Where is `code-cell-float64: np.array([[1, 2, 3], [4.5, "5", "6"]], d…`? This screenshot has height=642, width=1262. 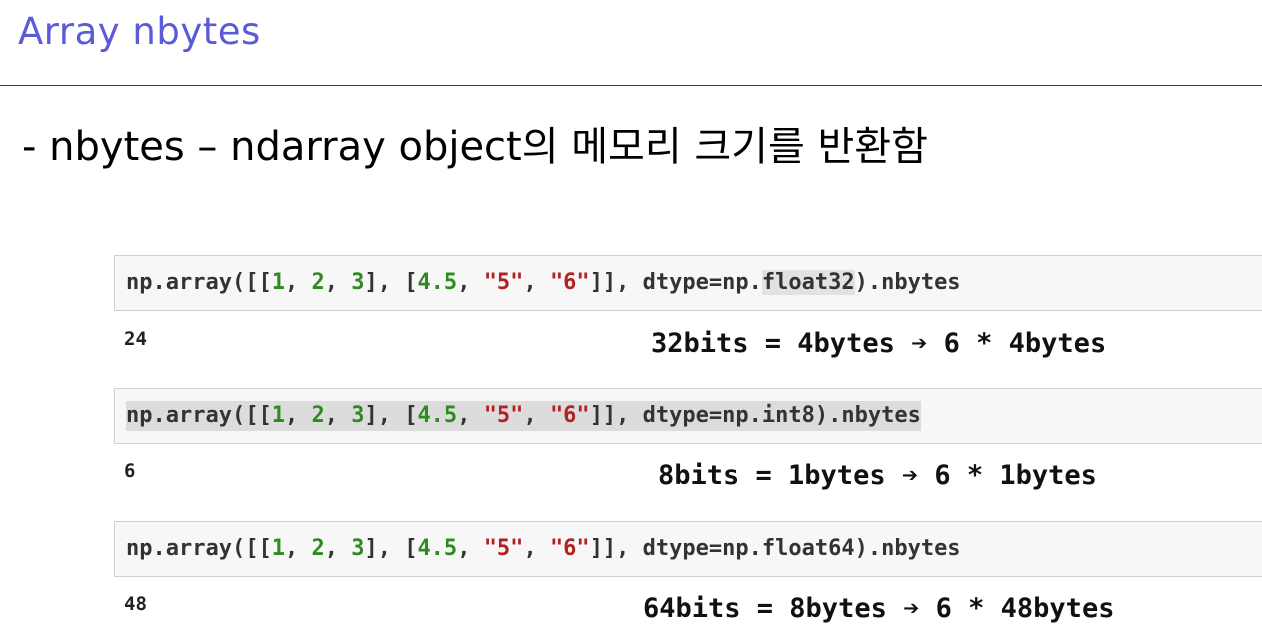 code-cell-float64: np.array([[1, 2, 3], [4.5, "5", "6"]], d… is located at coordinates (688, 549).